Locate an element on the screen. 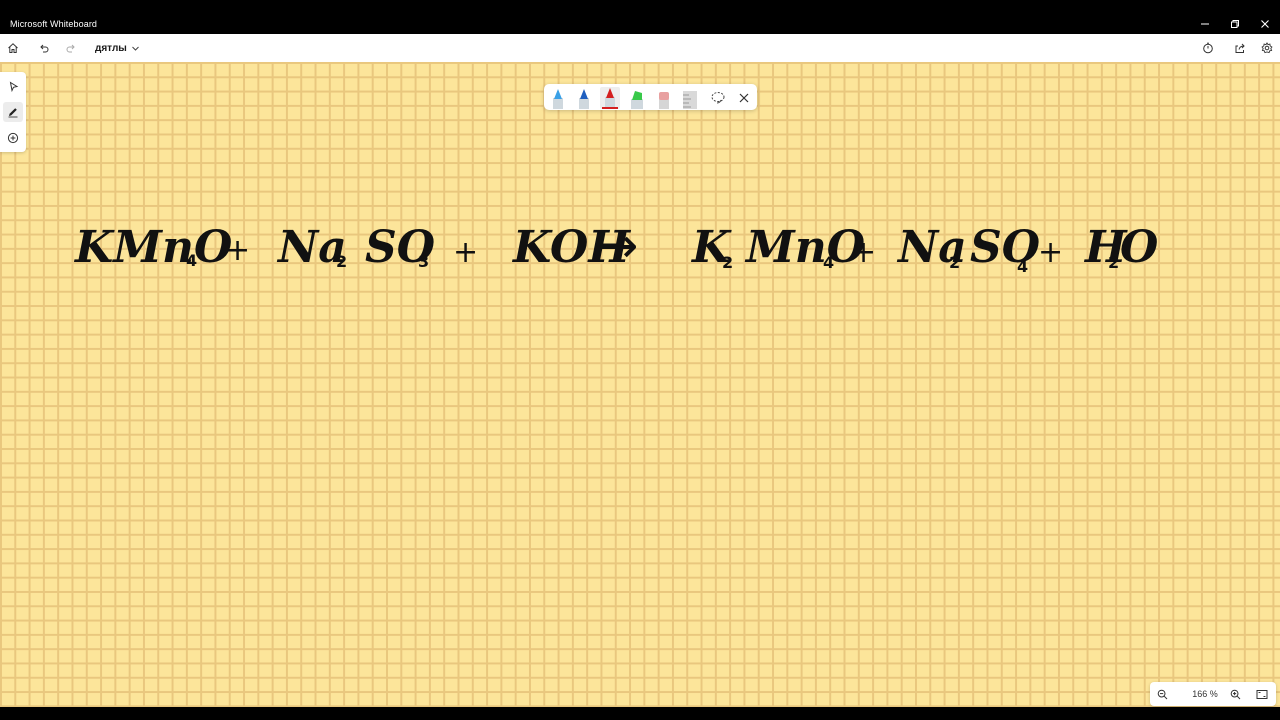  zoom-in-icon is located at coordinates (1235, 694).